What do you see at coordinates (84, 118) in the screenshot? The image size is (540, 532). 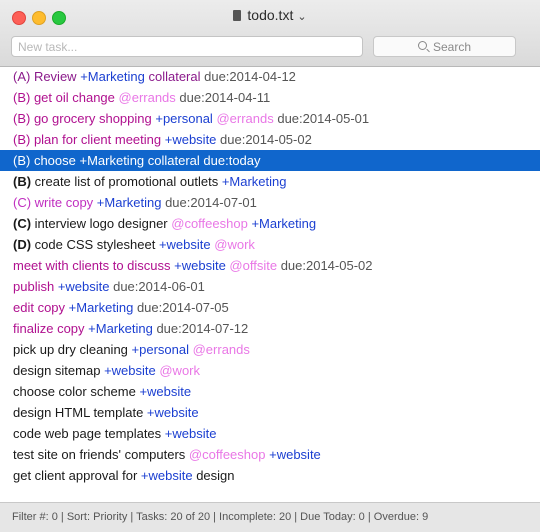 I see `task-pri-text: (B) go grocery shopping` at bounding box center [84, 118].